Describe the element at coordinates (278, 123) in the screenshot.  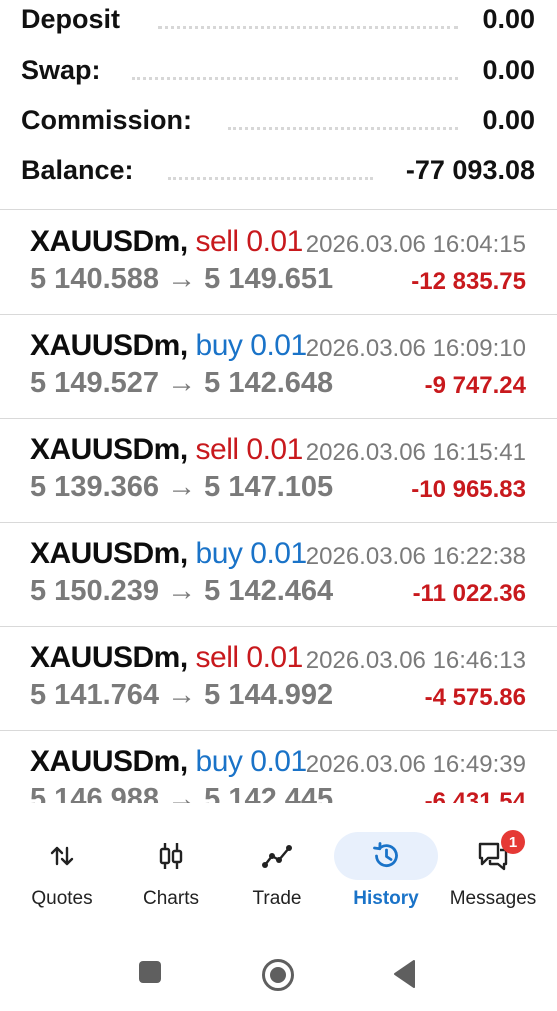
I see `commission-row: Commission: 0.00` at that location.